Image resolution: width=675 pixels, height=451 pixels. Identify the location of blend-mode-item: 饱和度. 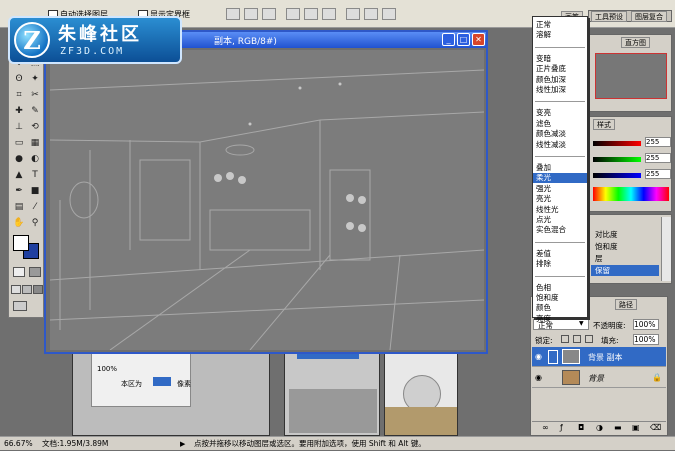
(560, 298).